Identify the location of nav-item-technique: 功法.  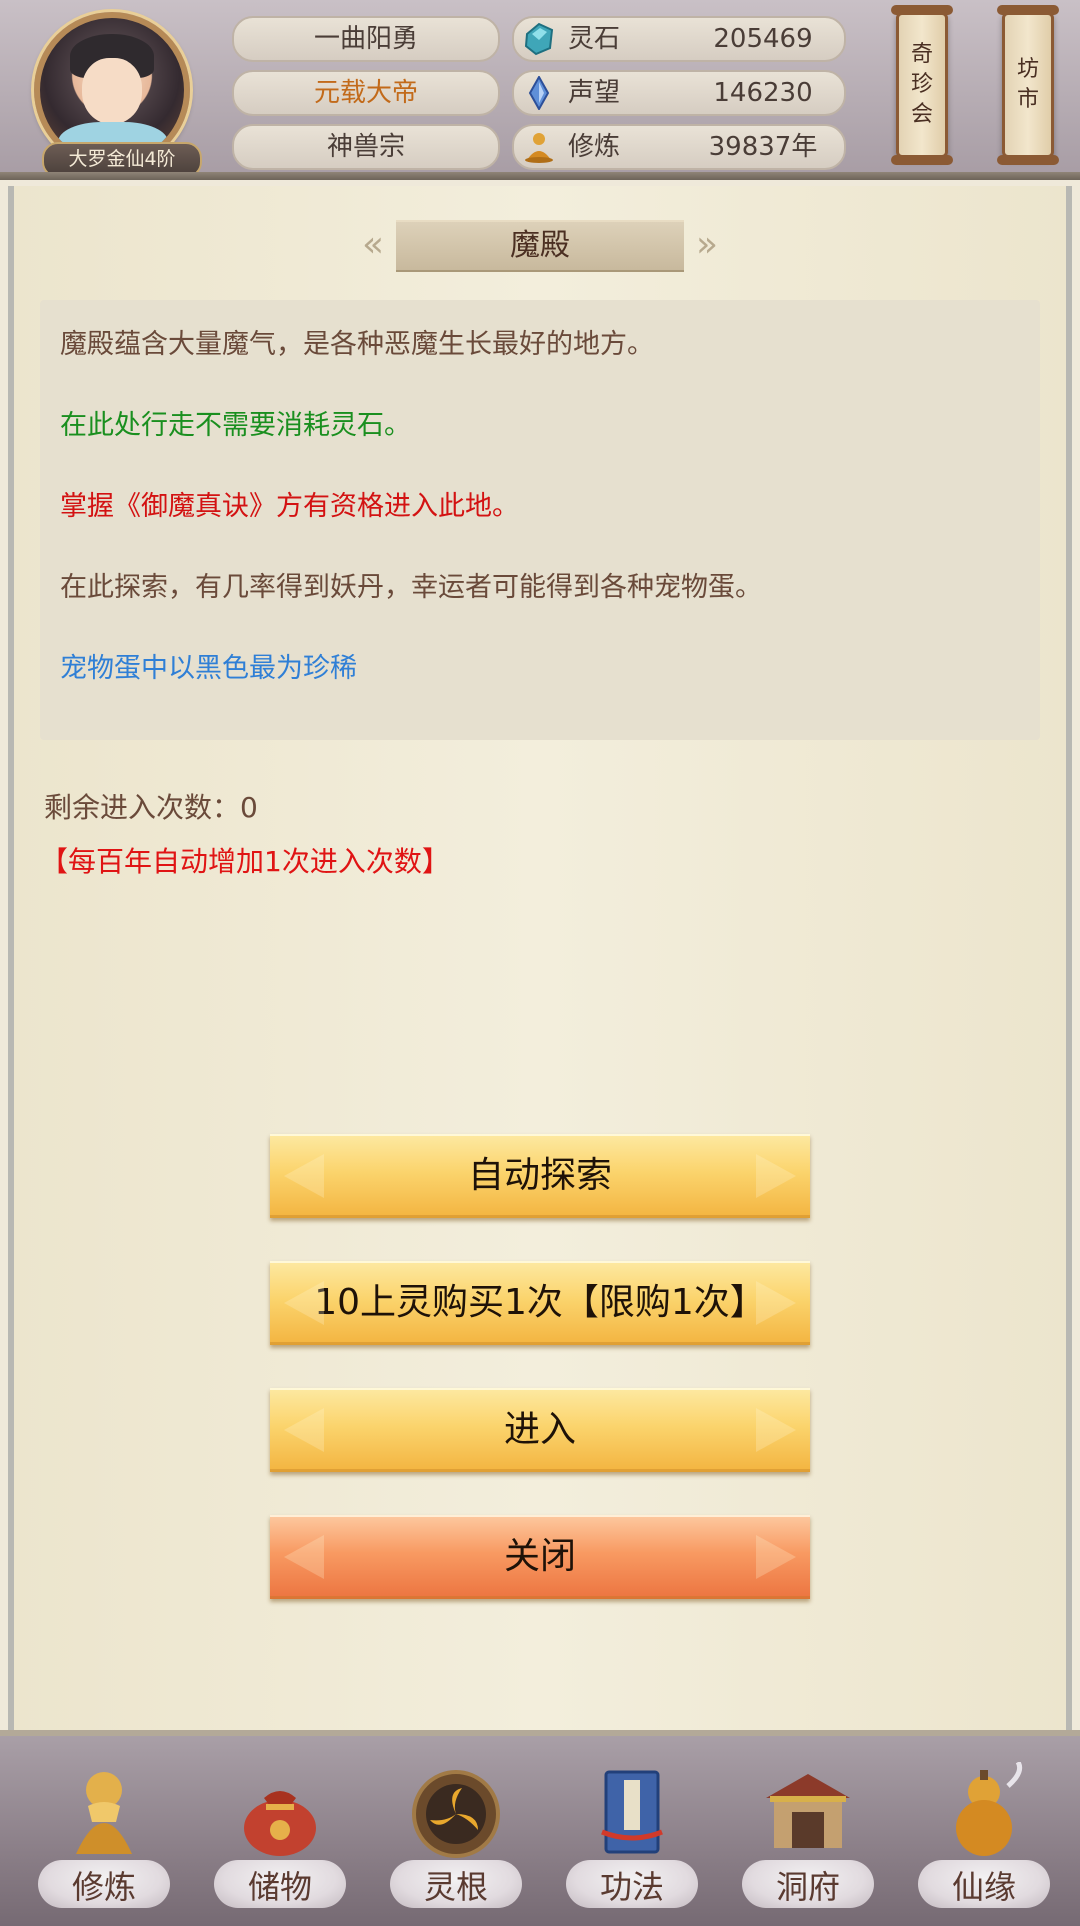
(632, 1831).